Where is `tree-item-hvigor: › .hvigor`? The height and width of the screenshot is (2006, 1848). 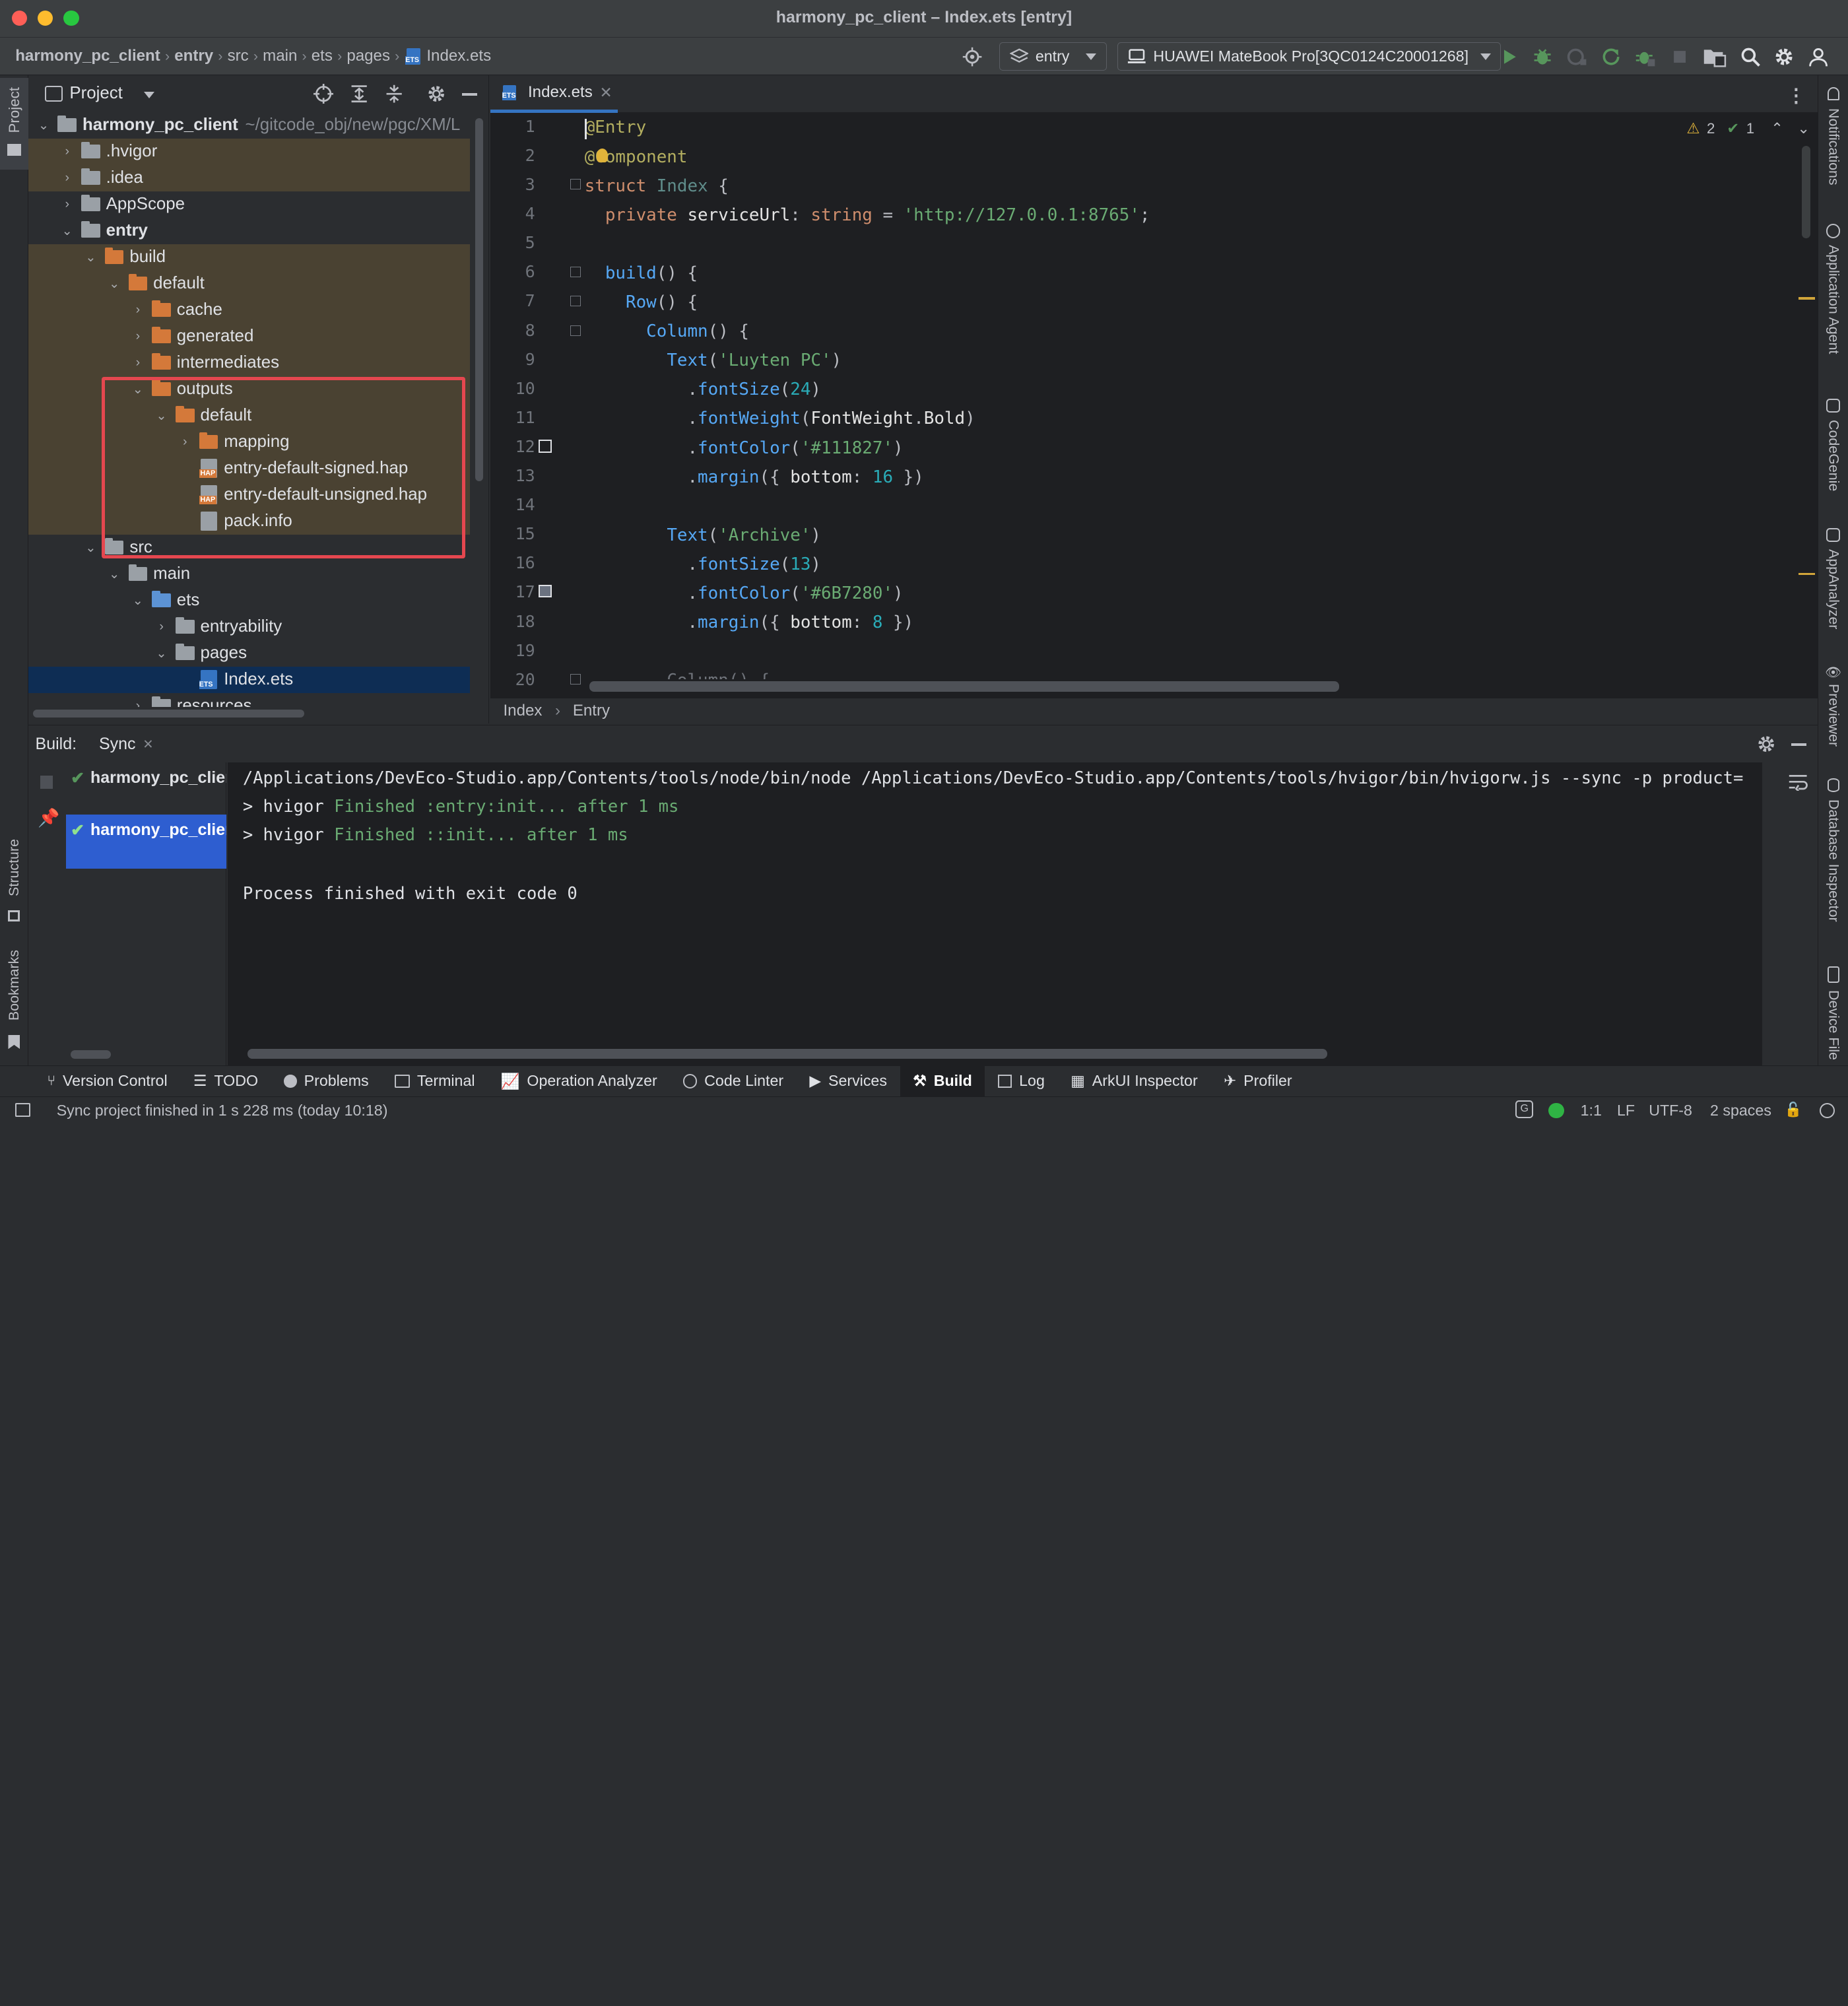 tree-item-hvigor: › .hvigor is located at coordinates (249, 151).